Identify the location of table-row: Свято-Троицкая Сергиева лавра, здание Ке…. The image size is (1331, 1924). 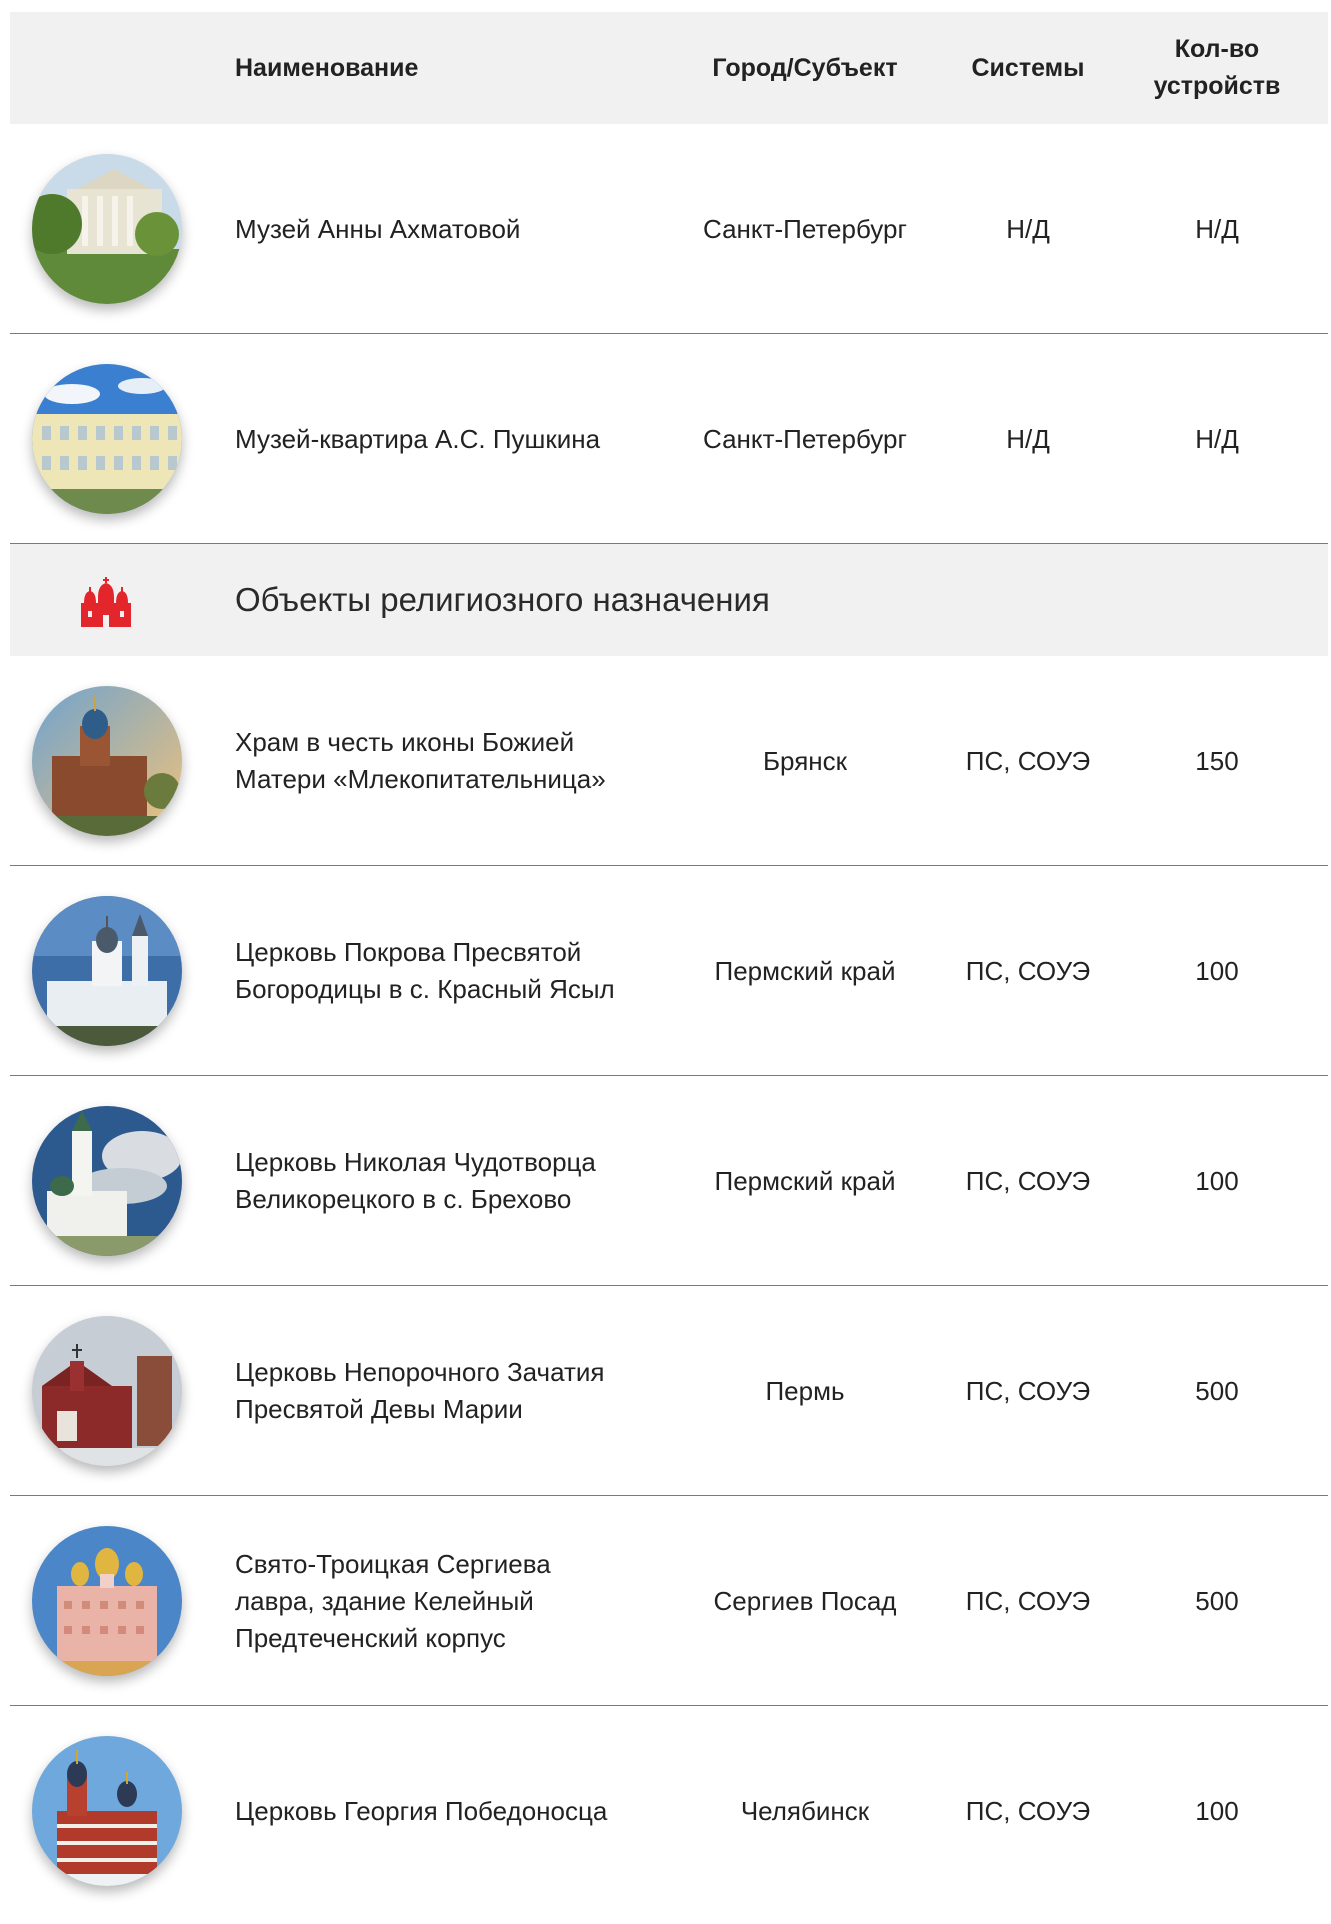
(669, 1601).